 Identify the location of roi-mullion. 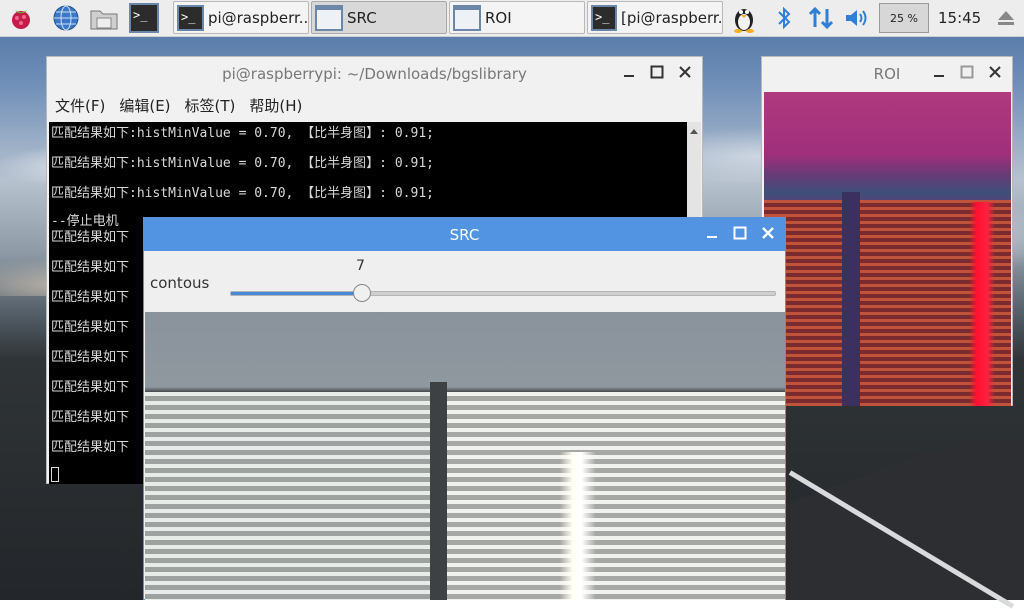
(851, 299).